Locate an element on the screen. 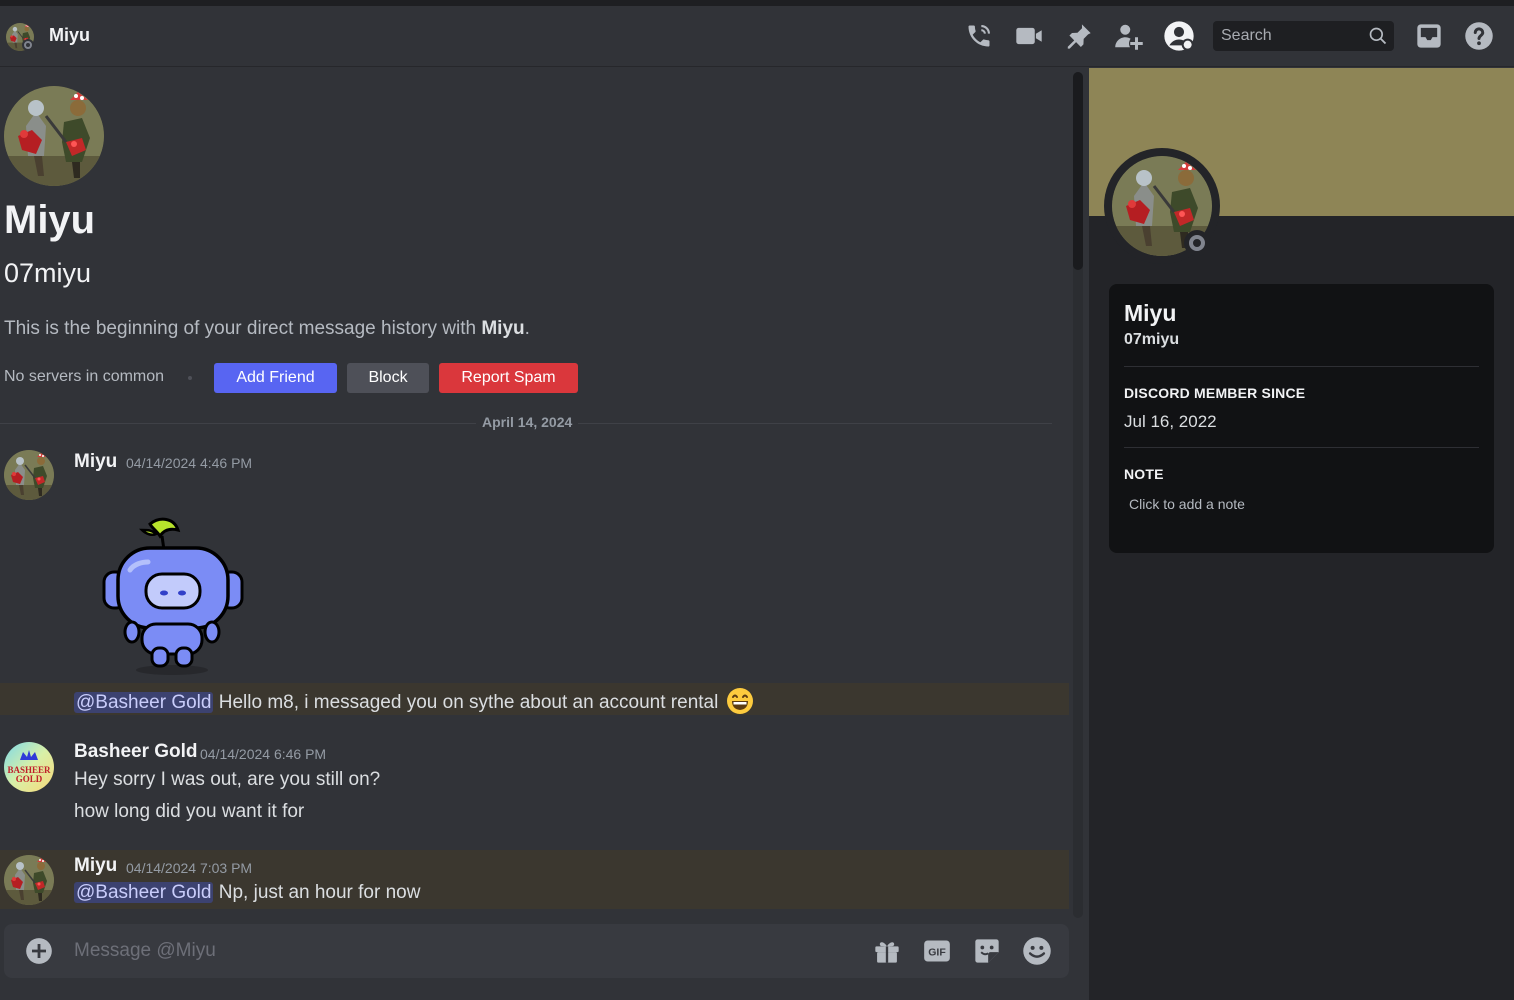 Image resolution: width=1514 pixels, height=1000 pixels. dm-header: Miyu is located at coordinates (757, 36).